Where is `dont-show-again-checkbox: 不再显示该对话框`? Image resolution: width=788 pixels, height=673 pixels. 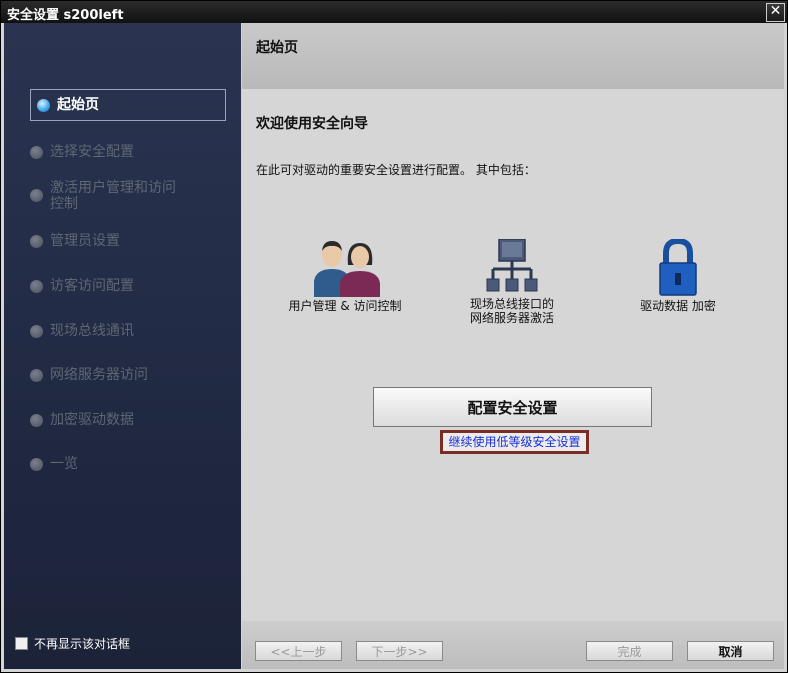 dont-show-again-checkbox: 不再显示该对话框 is located at coordinates (72, 643).